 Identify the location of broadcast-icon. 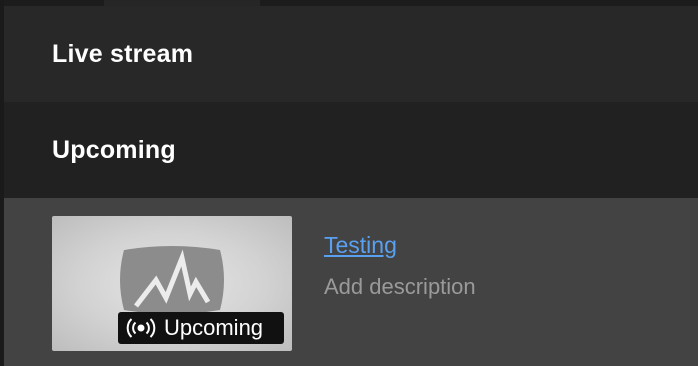
(141, 328).